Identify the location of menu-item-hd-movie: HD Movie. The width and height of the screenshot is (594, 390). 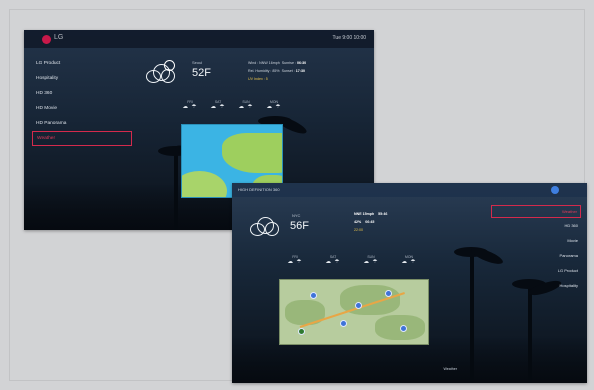
(82, 108).